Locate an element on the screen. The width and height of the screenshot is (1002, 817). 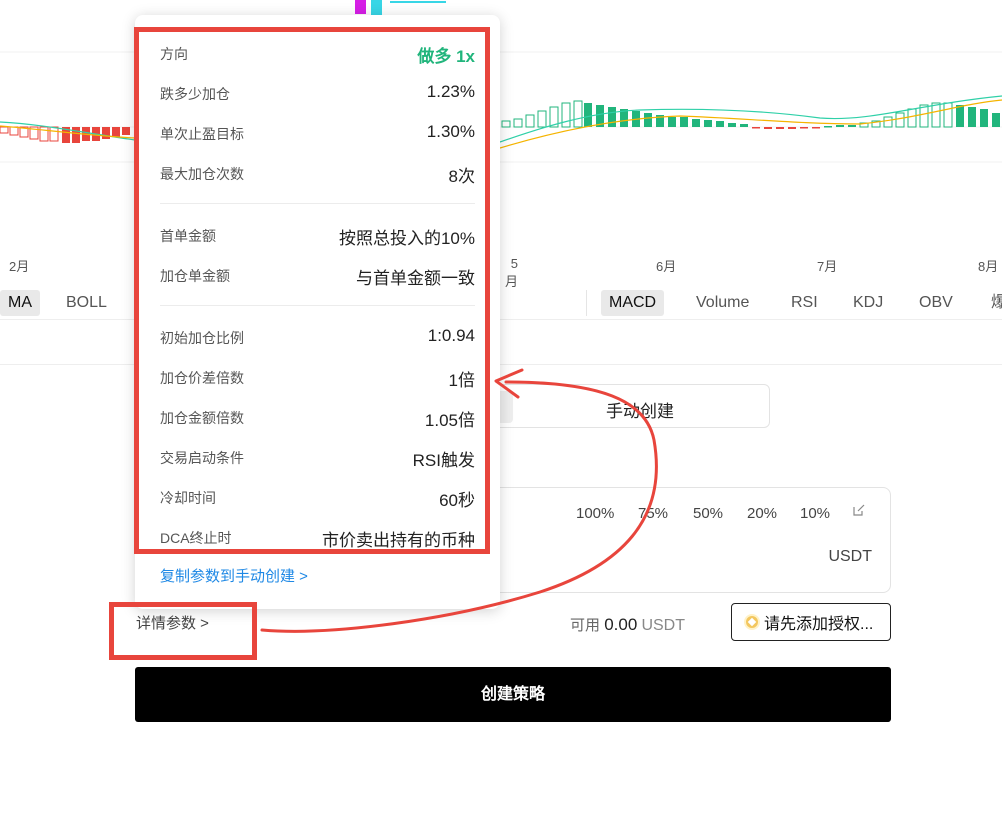
tab-kdj: KDJ is located at coordinates (868, 303).